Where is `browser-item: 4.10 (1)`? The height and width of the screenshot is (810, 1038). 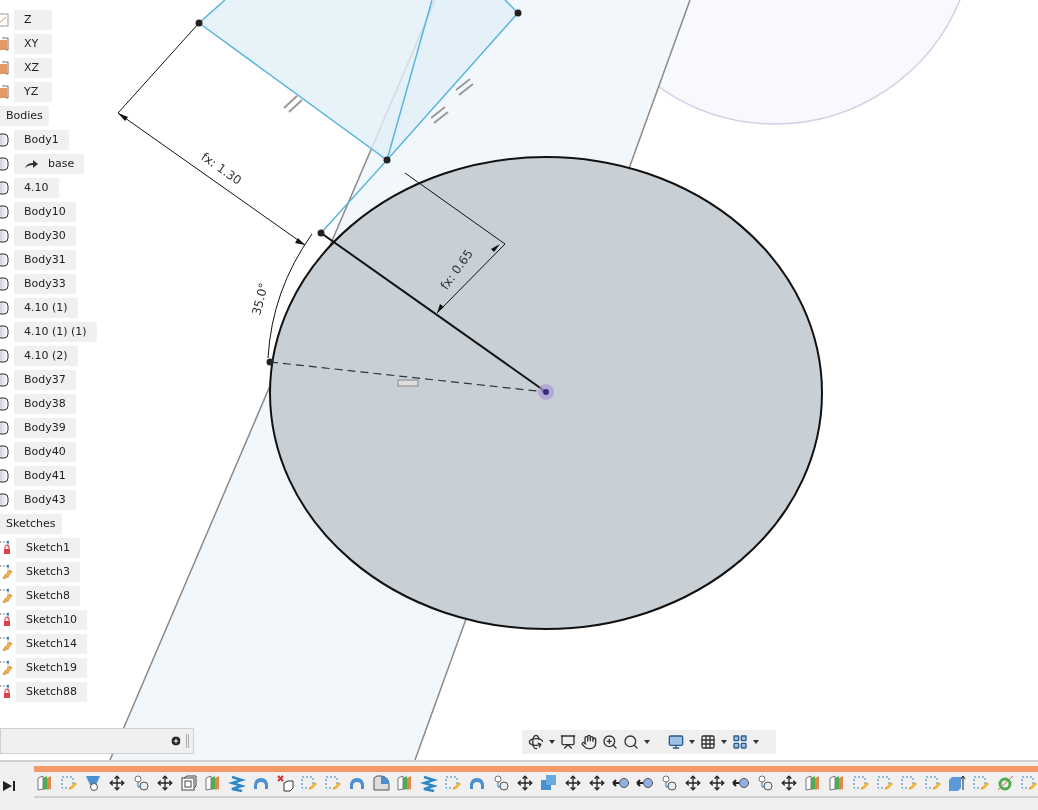 browser-item: 4.10 (1) is located at coordinates (46, 308).